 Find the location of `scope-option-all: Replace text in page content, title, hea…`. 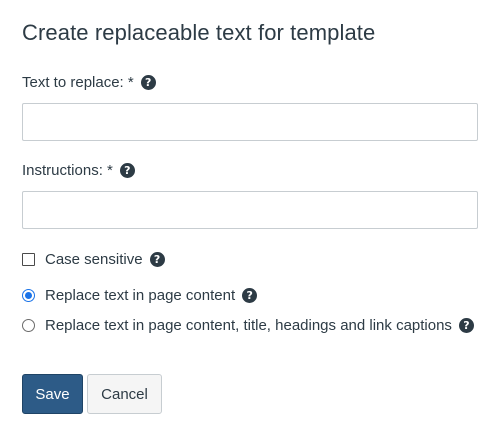

scope-option-all: Replace text in page content, title, hea… is located at coordinates (248, 325).